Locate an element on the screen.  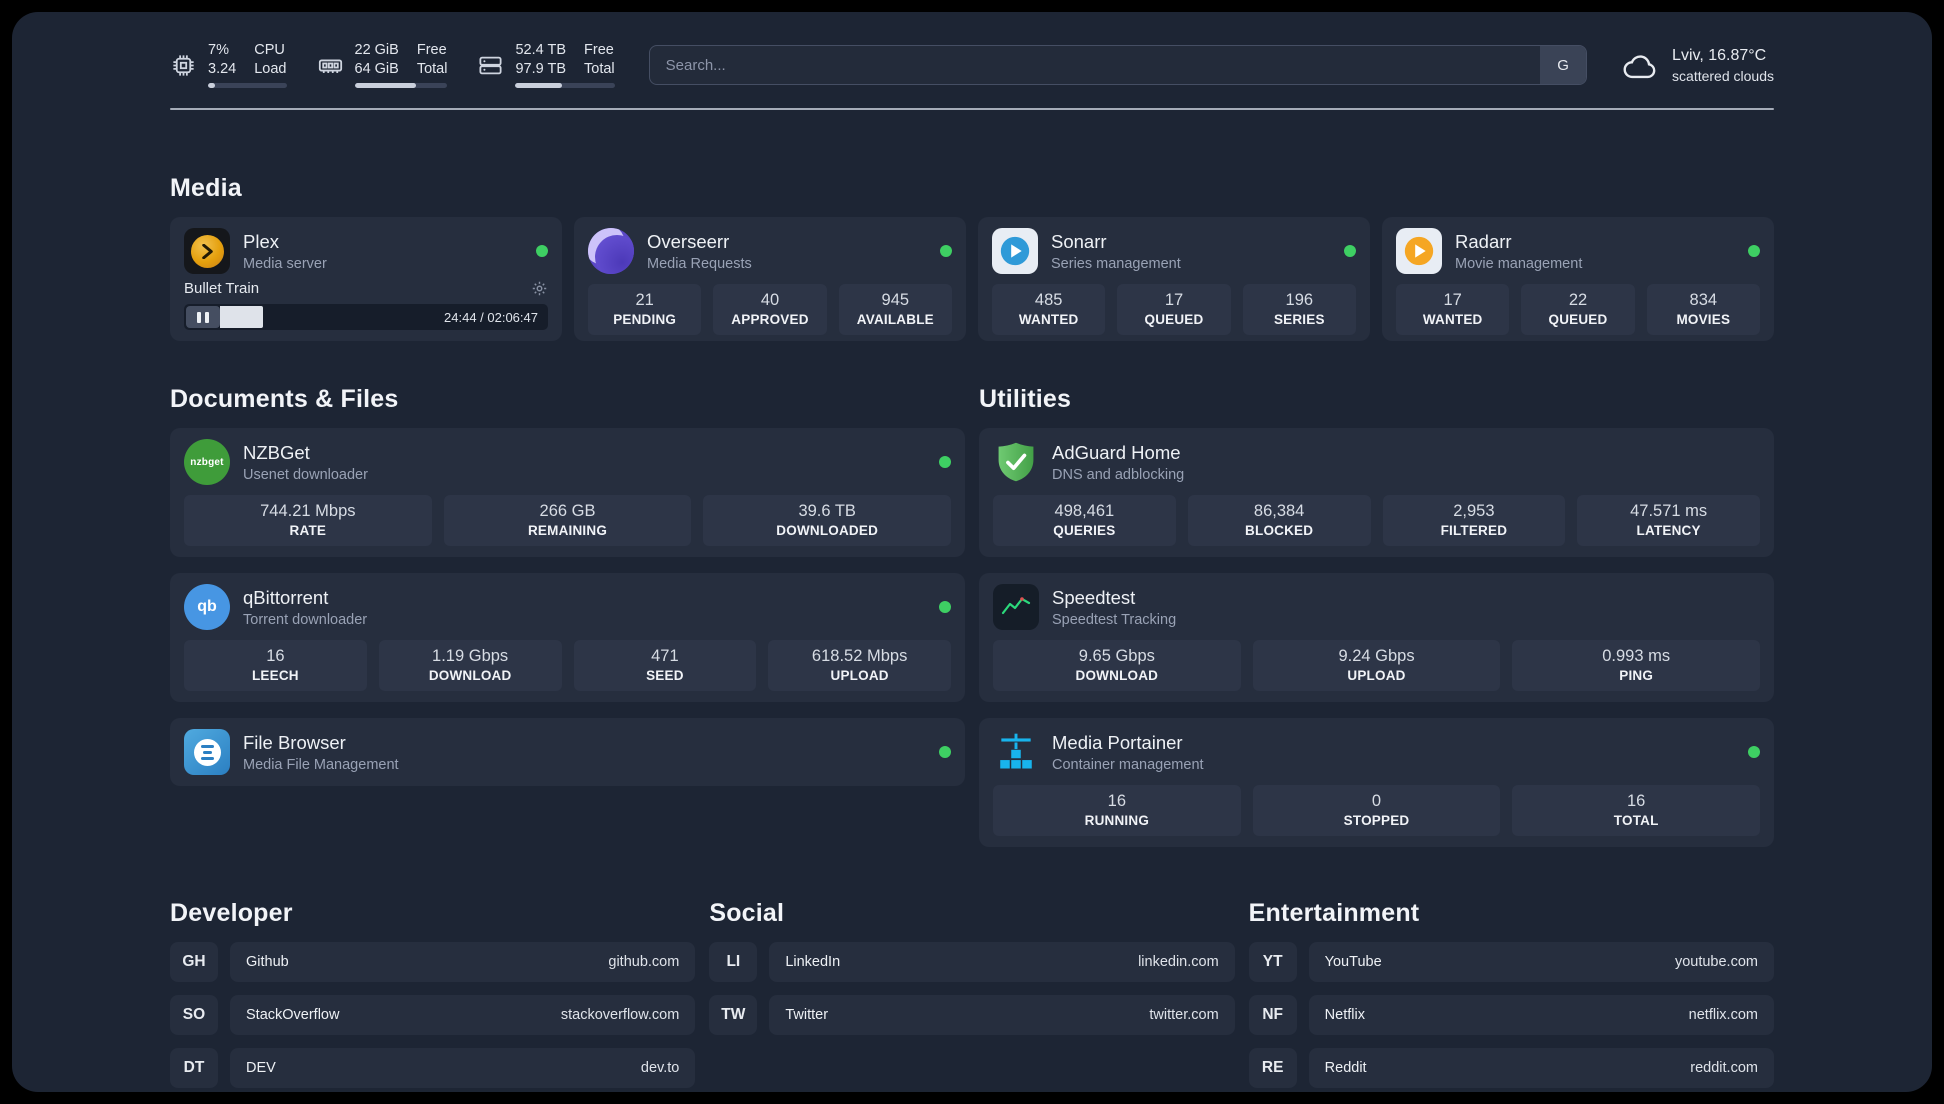
bookmark-abbr-tile: RE is located at coordinates (1272, 1068).